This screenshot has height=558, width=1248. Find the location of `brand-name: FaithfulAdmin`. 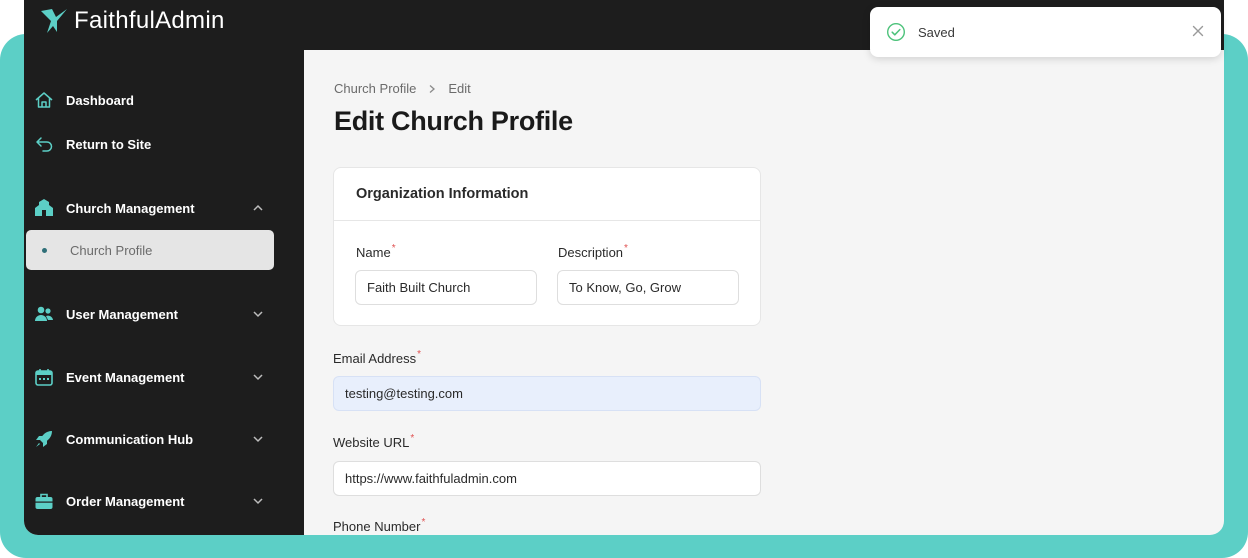

brand-name: FaithfulAdmin is located at coordinates (149, 20).